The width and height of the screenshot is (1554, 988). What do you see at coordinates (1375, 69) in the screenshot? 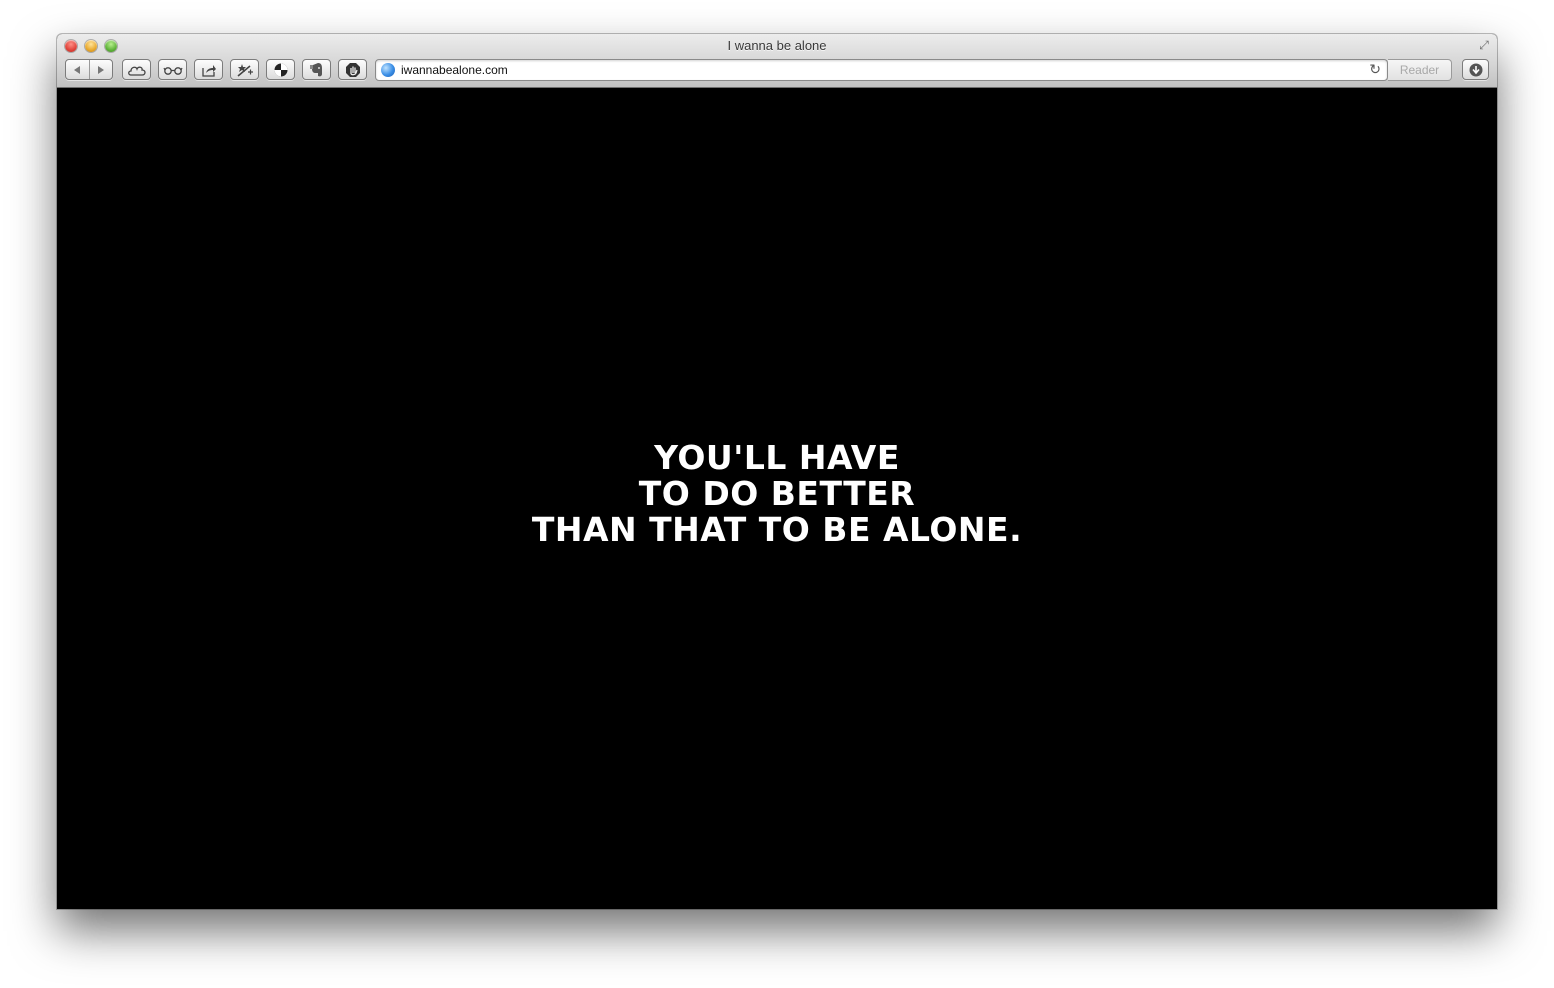
I see `reload-icon: ↻` at bounding box center [1375, 69].